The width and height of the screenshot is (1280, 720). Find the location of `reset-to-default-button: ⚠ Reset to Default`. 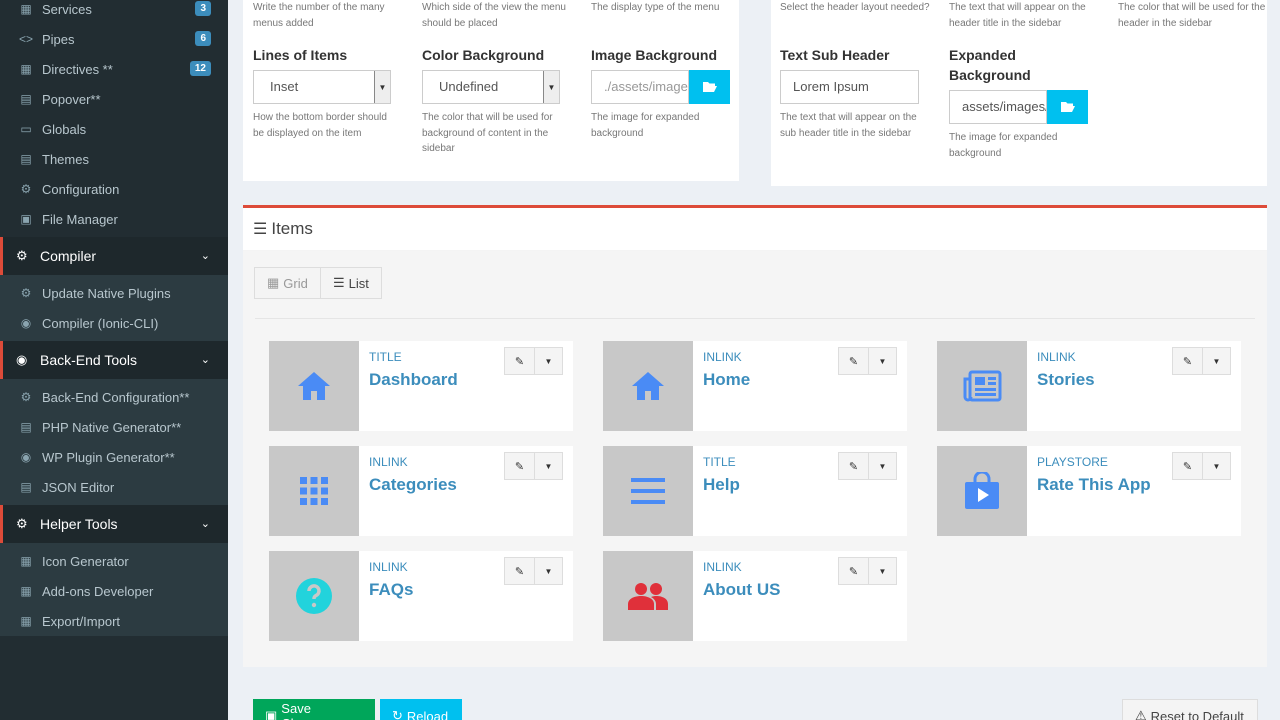

reset-to-default-button: ⚠ Reset to Default is located at coordinates (1190, 709).